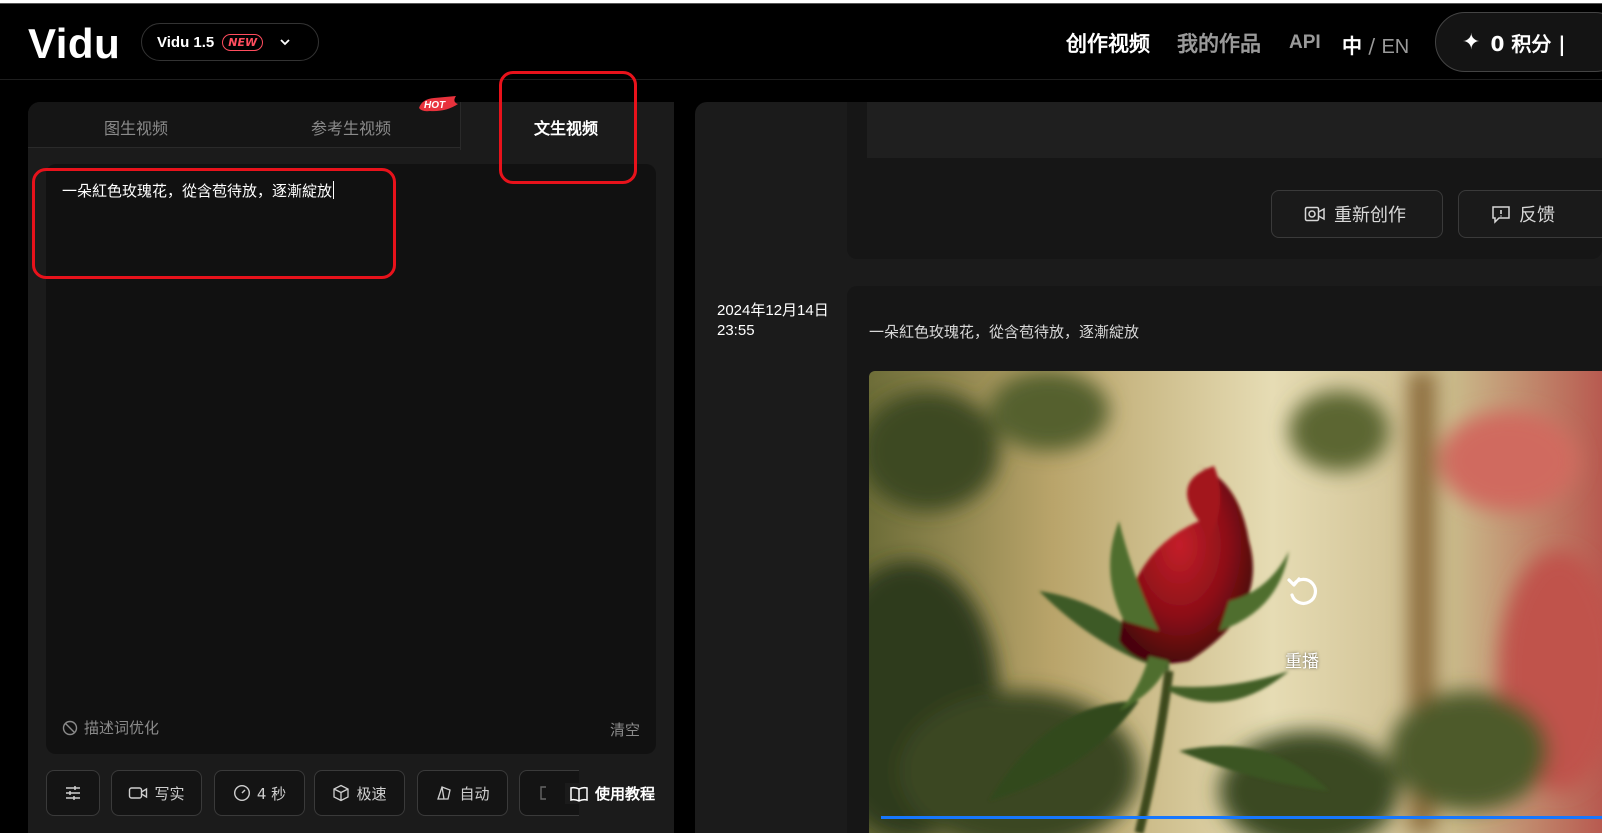 The width and height of the screenshot is (1602, 833). Describe the element at coordinates (1314, 214) in the screenshot. I see `video-recreate-icon` at that location.